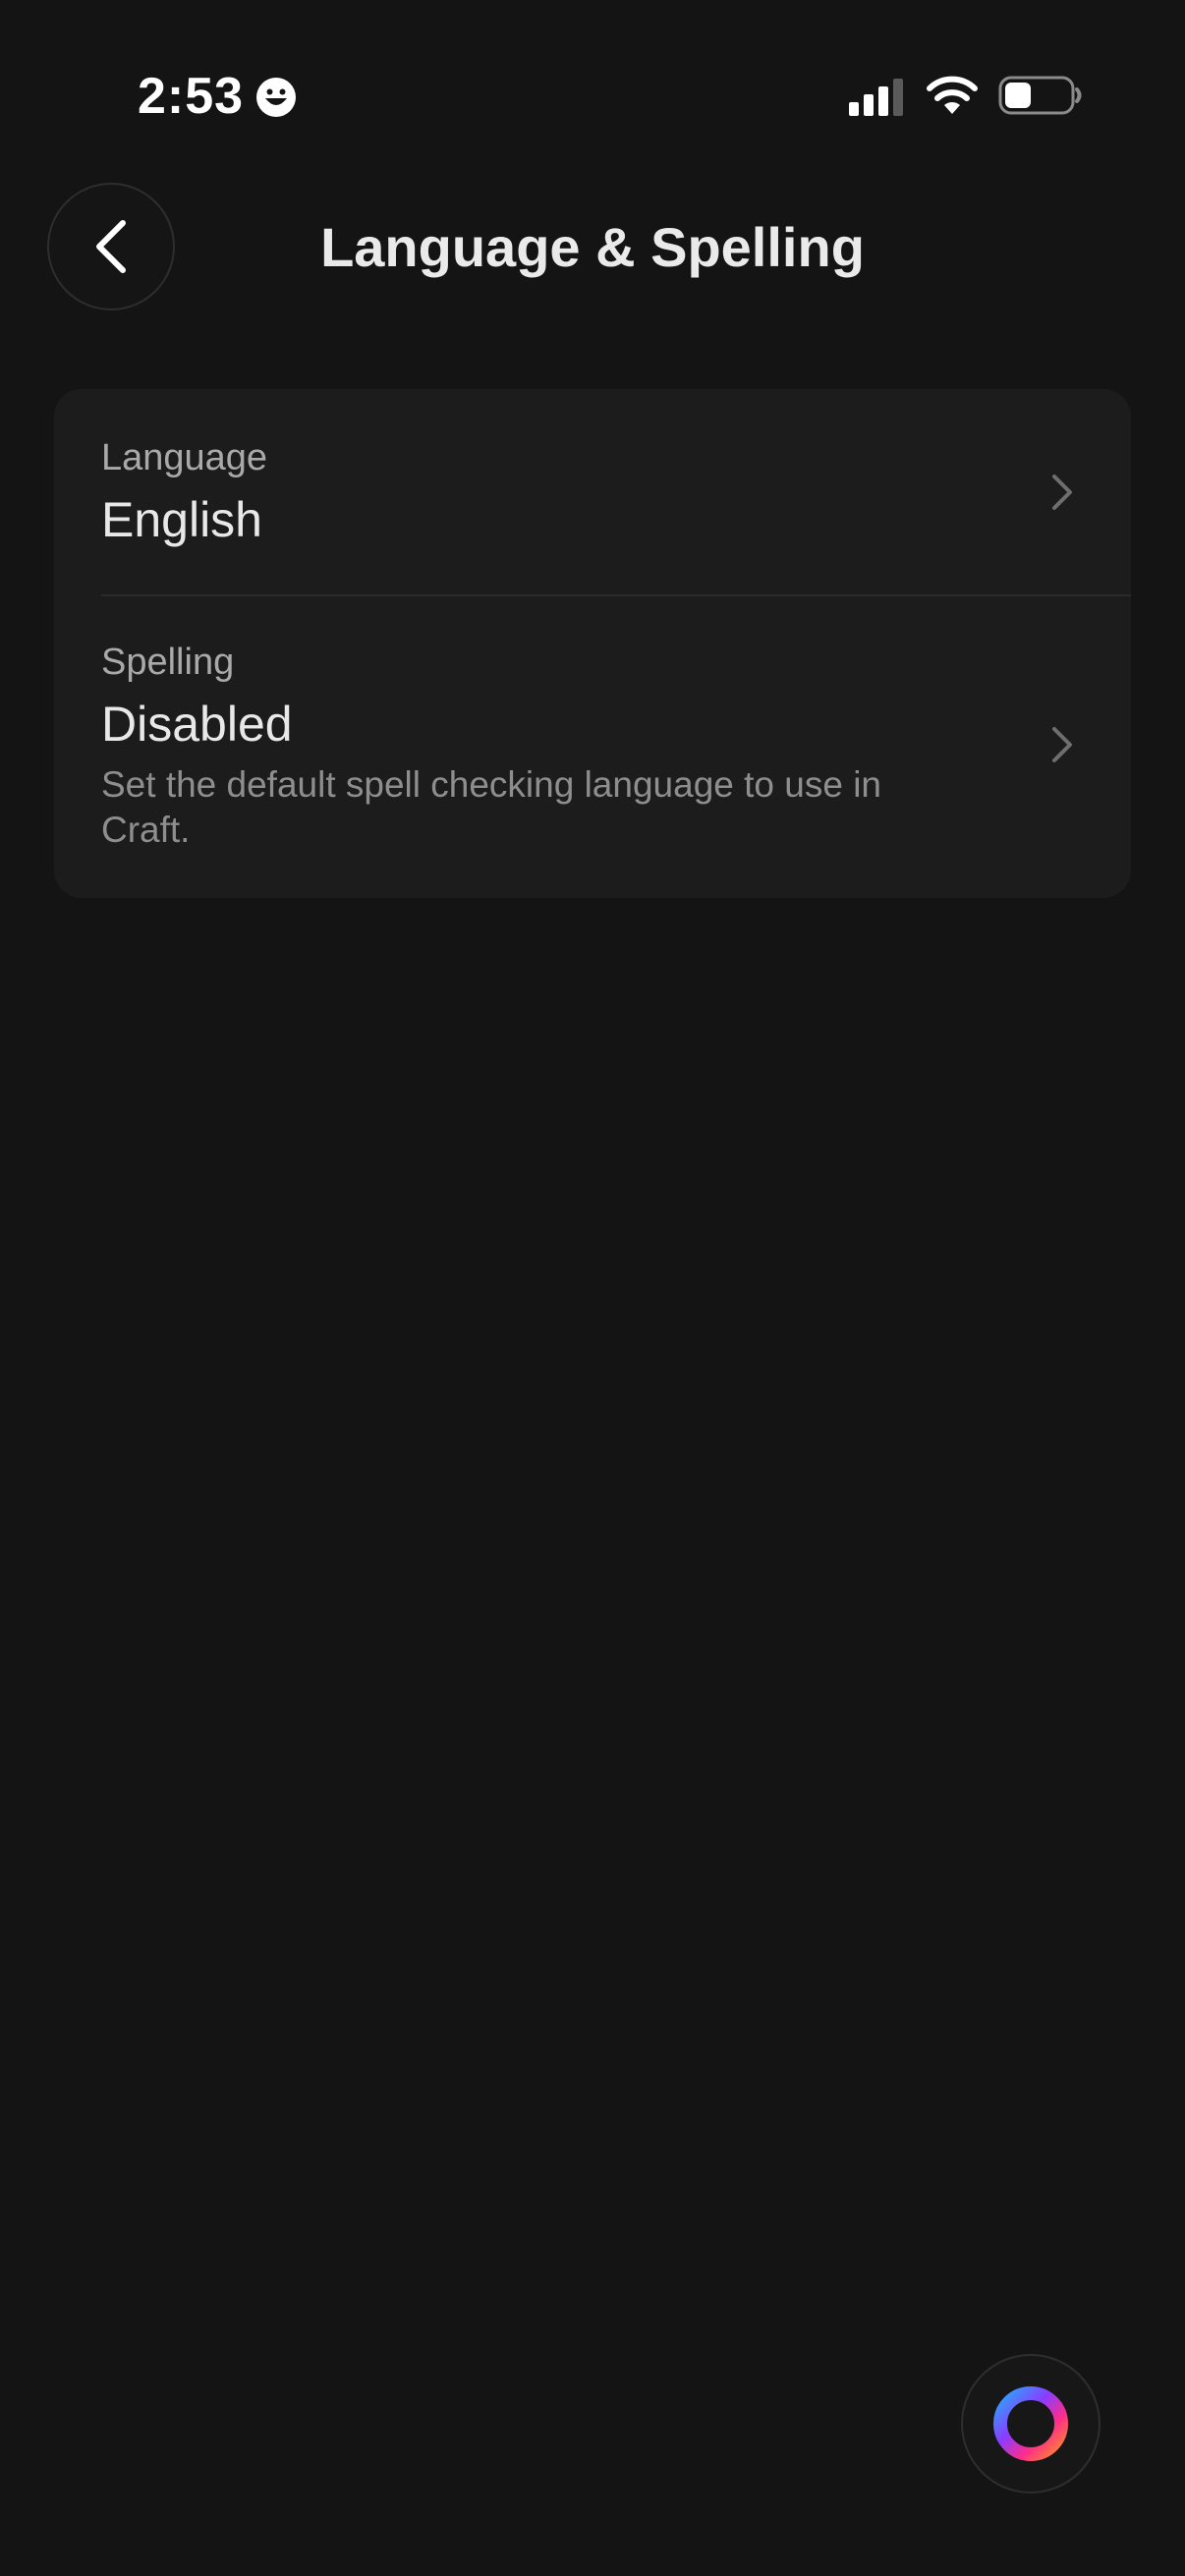 The width and height of the screenshot is (1185, 2576). I want to click on language-row: Language English, so click(592, 492).